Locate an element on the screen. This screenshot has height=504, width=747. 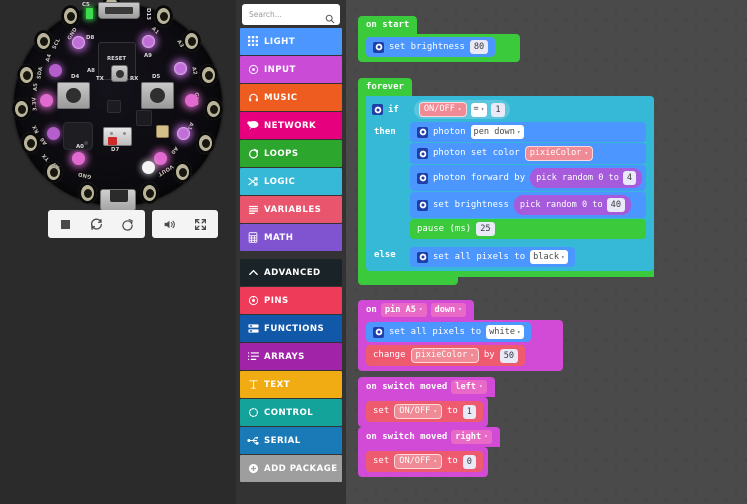
slide-switch is located at coordinates (117, 136).